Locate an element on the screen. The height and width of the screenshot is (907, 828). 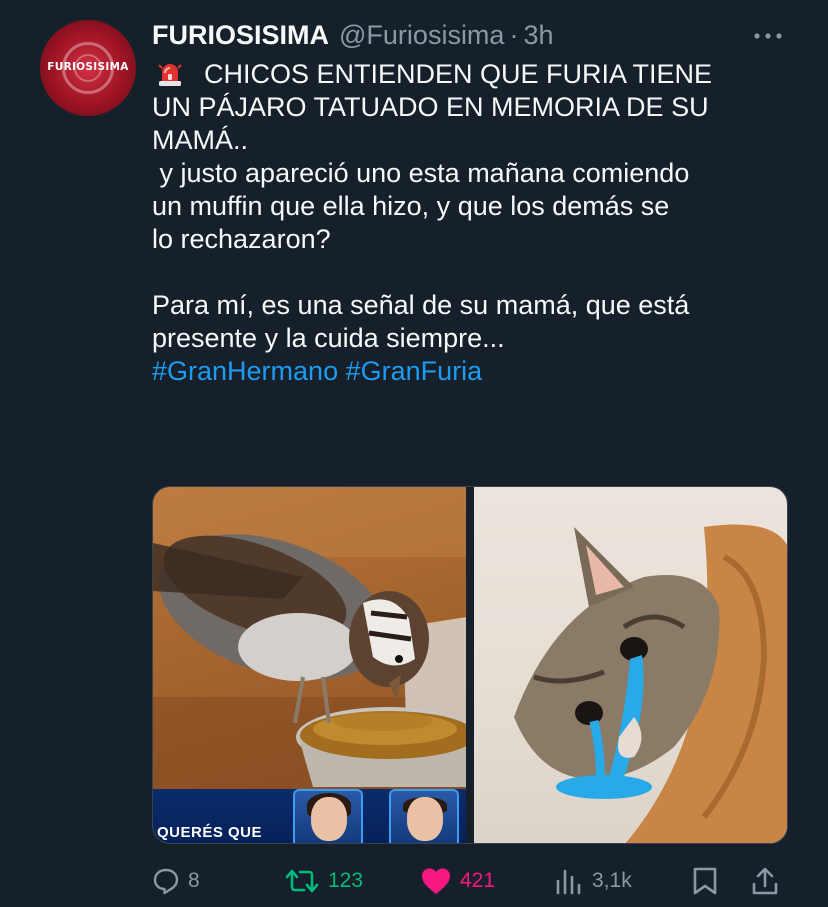
tweet-text-line-1: CHICOS ENTIENDEN QUE FURIA TIENE is located at coordinates (476, 74).